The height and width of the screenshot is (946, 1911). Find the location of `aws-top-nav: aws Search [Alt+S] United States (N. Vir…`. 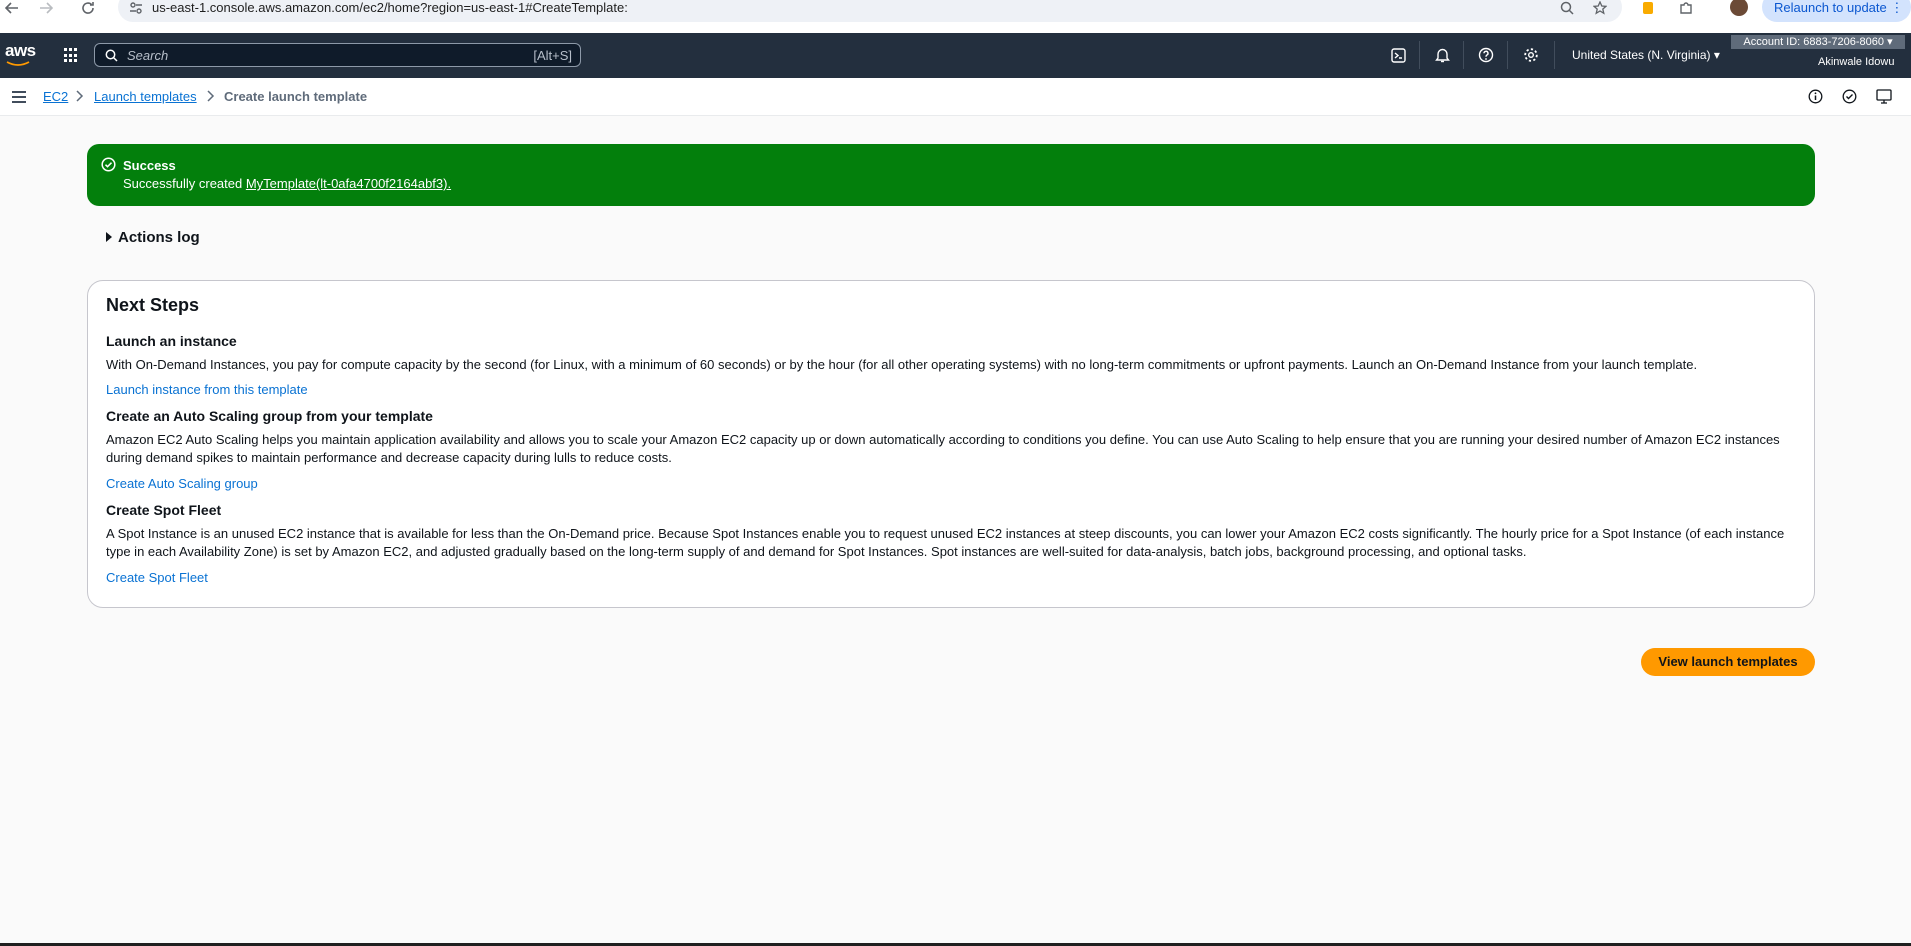

aws-top-nav: aws Search [Alt+S] United States (N. Vir… is located at coordinates (955, 55).